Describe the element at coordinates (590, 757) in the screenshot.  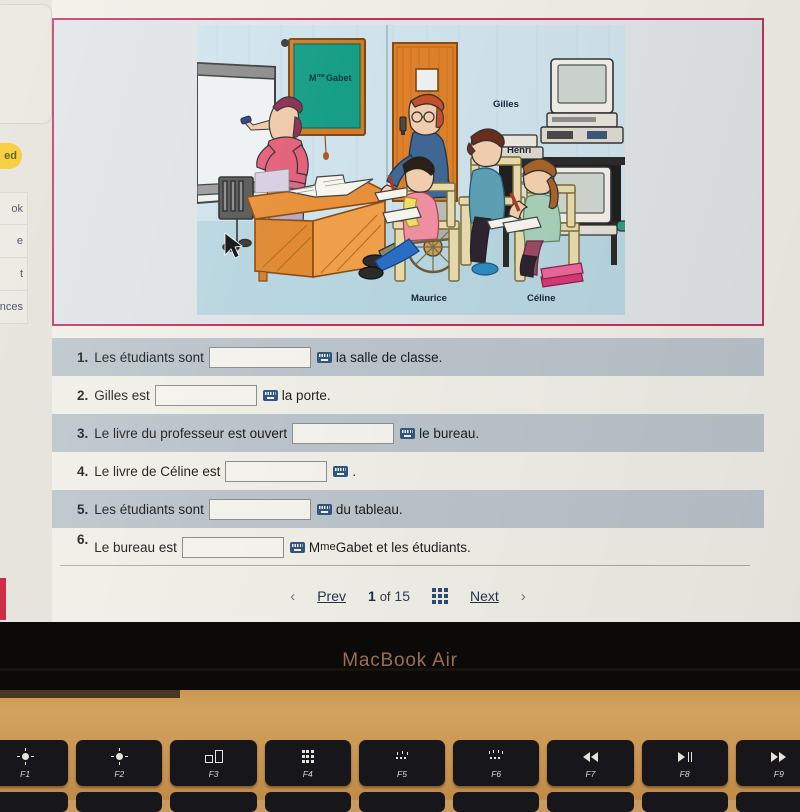
I see `rewind-icon` at that location.